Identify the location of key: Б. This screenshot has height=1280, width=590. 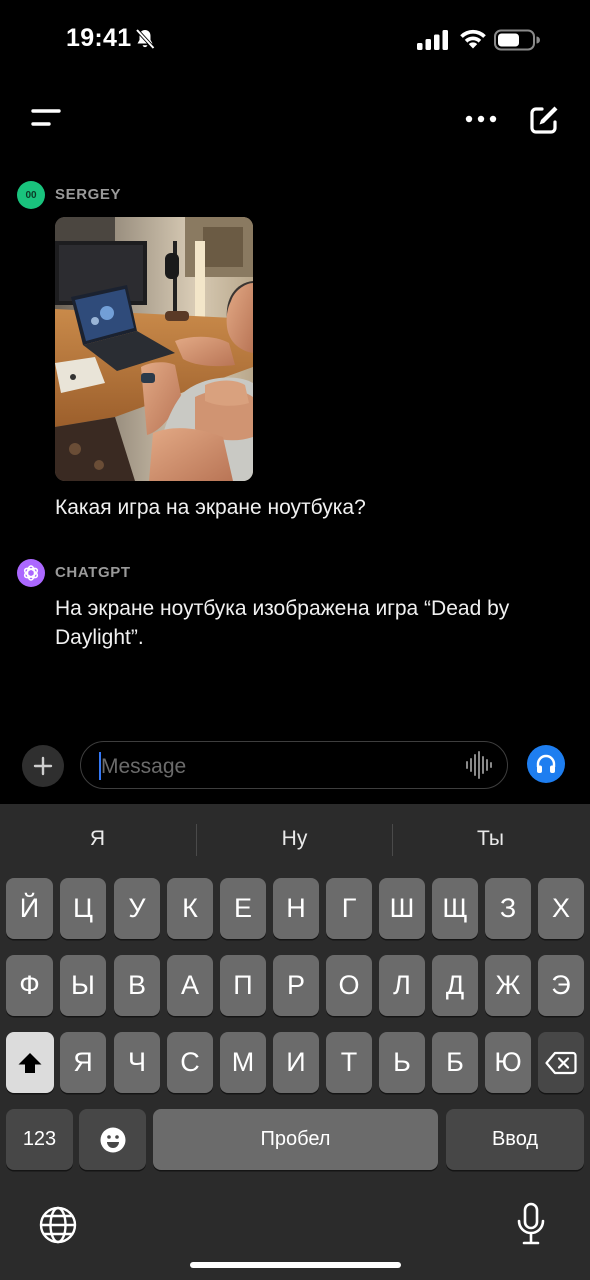
(455, 1062).